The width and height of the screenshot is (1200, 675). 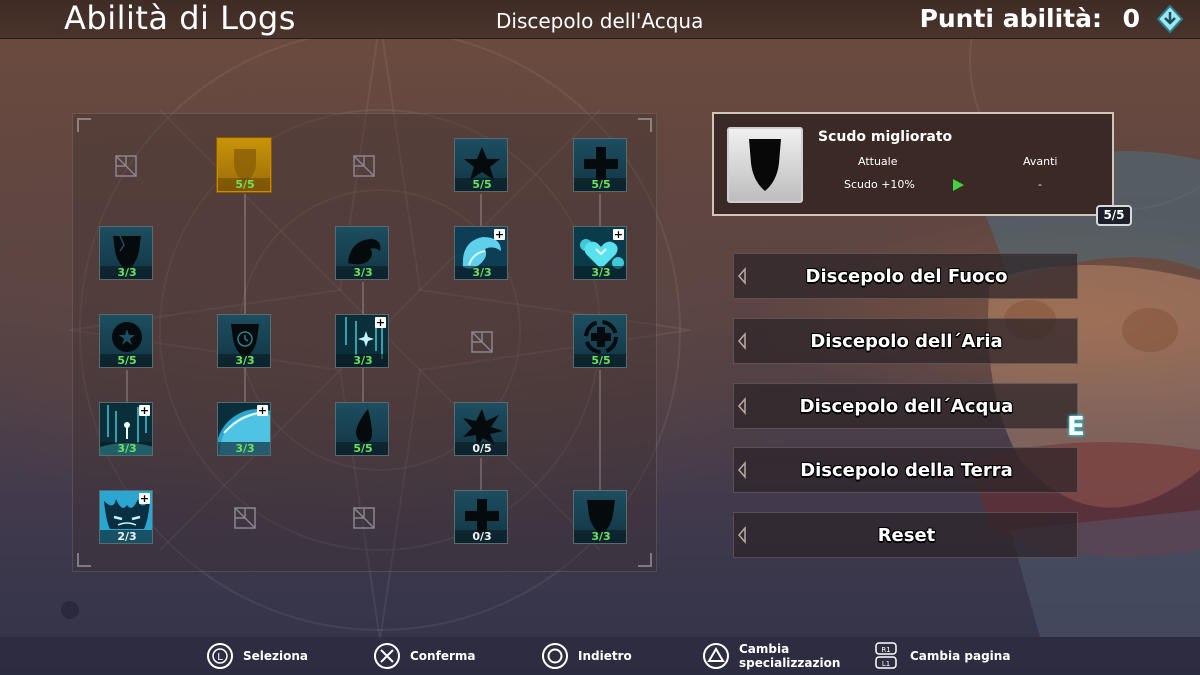 I want to click on skill-node-shield-outline: 5/5, so click(x=244, y=165).